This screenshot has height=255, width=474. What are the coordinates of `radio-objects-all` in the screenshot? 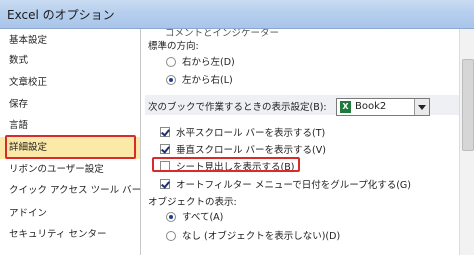 It's located at (171, 217).